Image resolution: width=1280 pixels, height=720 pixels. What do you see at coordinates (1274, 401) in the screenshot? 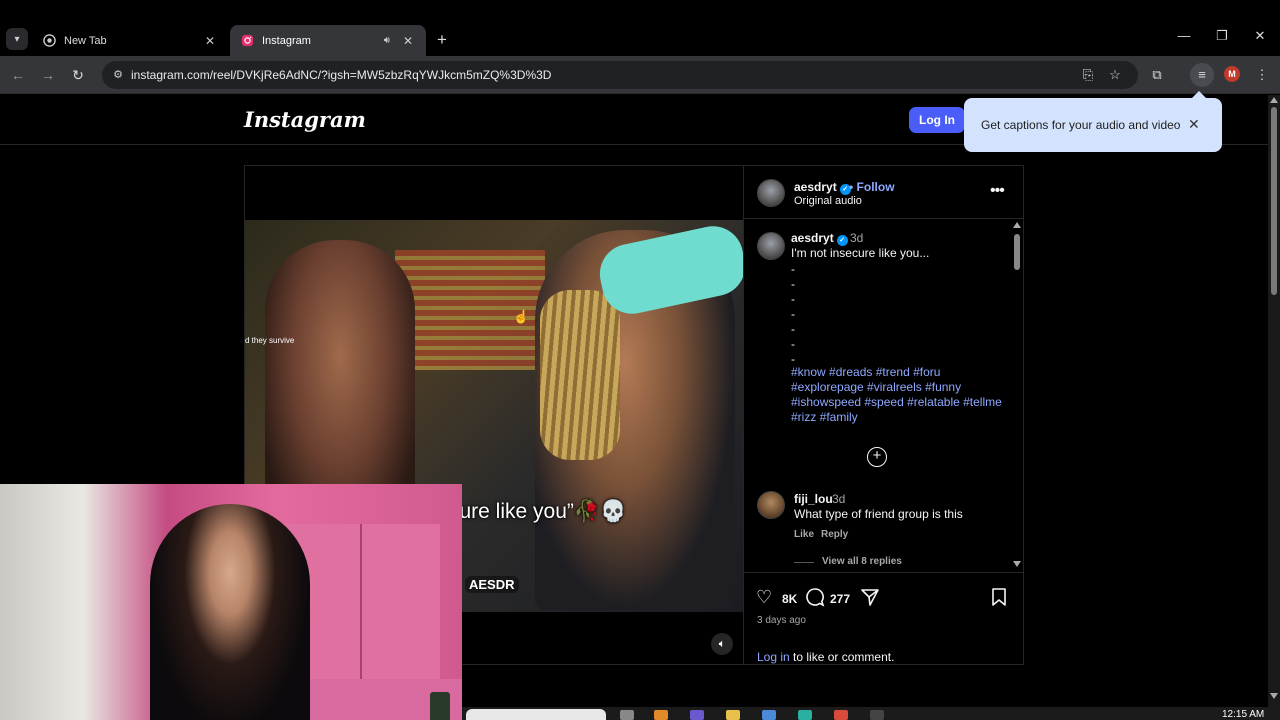
I see `page-scrollbar` at bounding box center [1274, 401].